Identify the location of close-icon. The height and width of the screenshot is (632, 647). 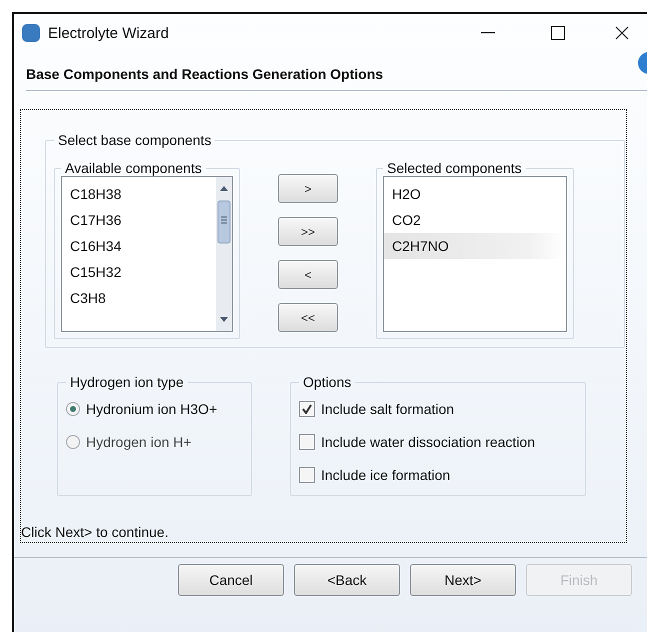
(622, 33).